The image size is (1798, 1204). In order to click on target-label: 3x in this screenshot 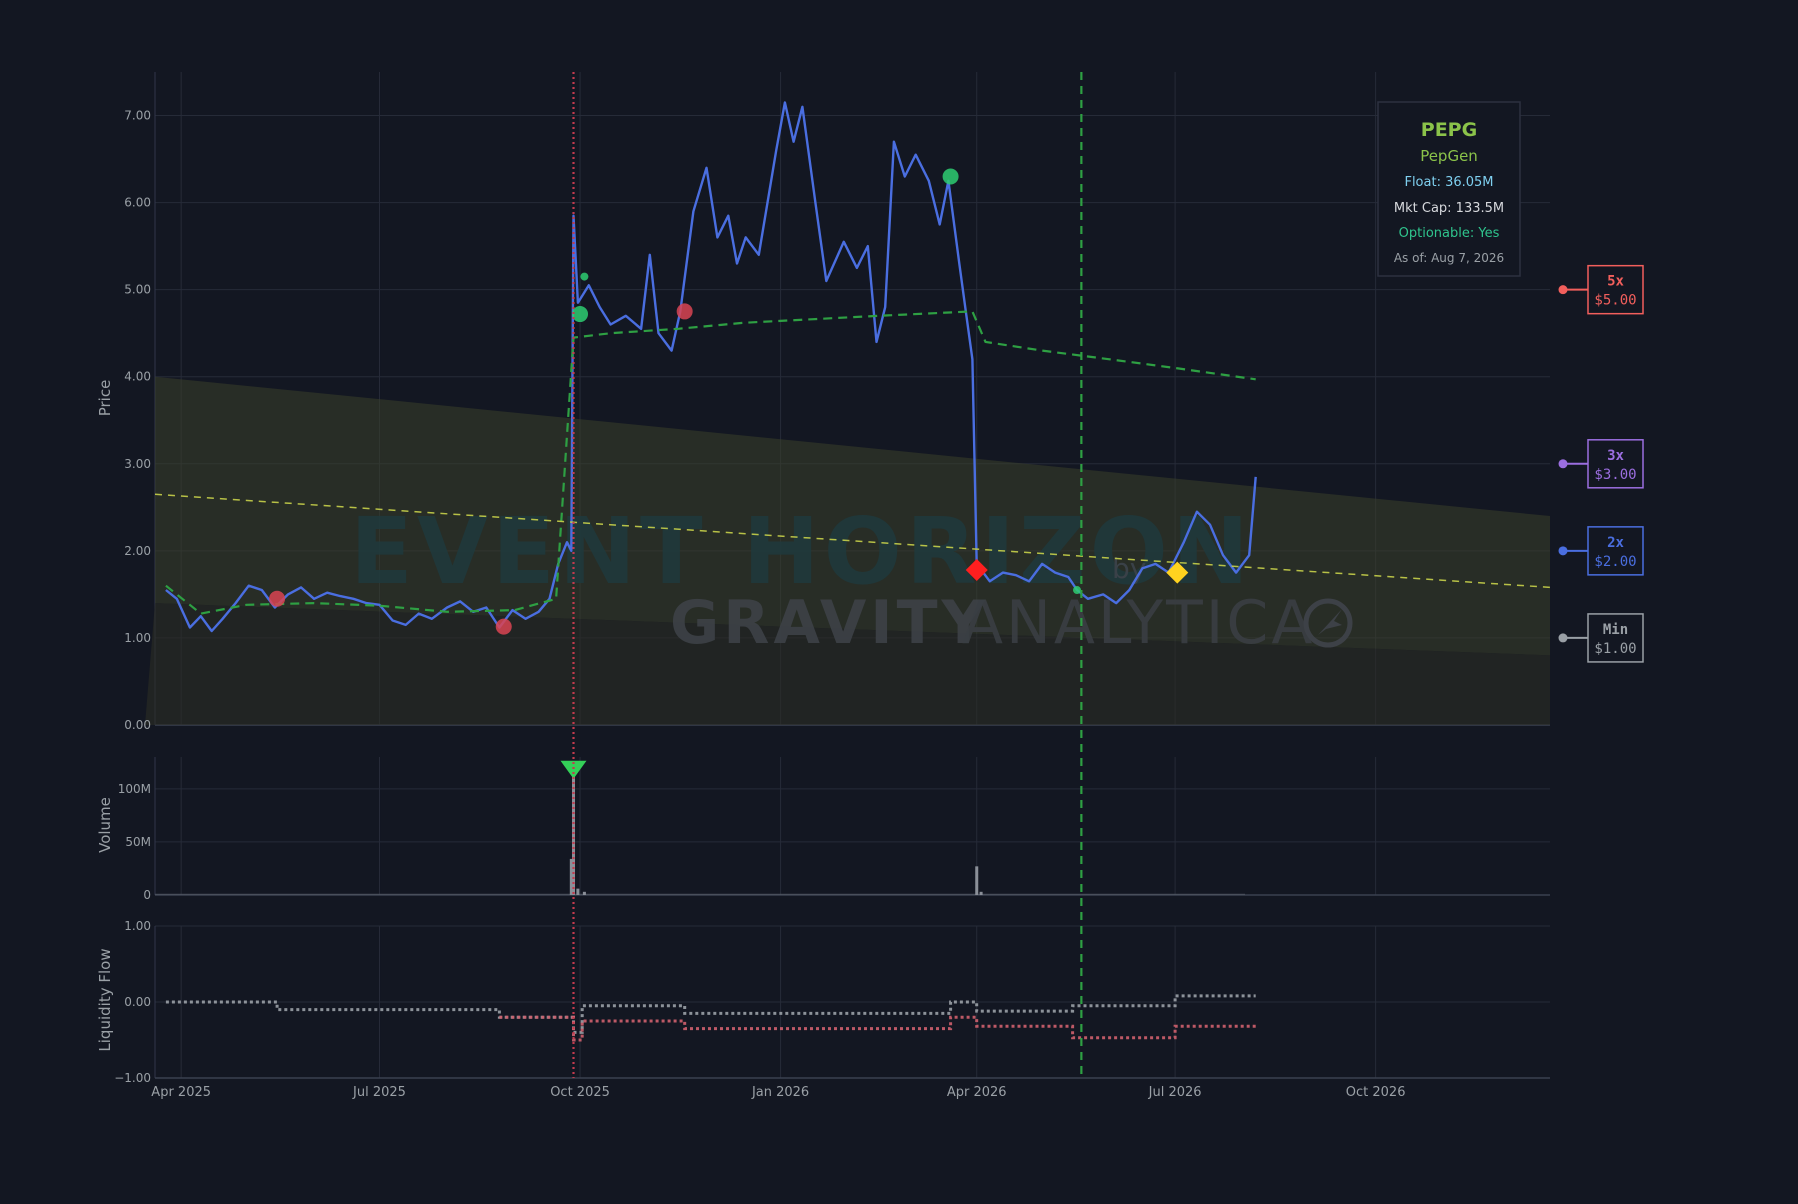, I will do `click(1615, 456)`.